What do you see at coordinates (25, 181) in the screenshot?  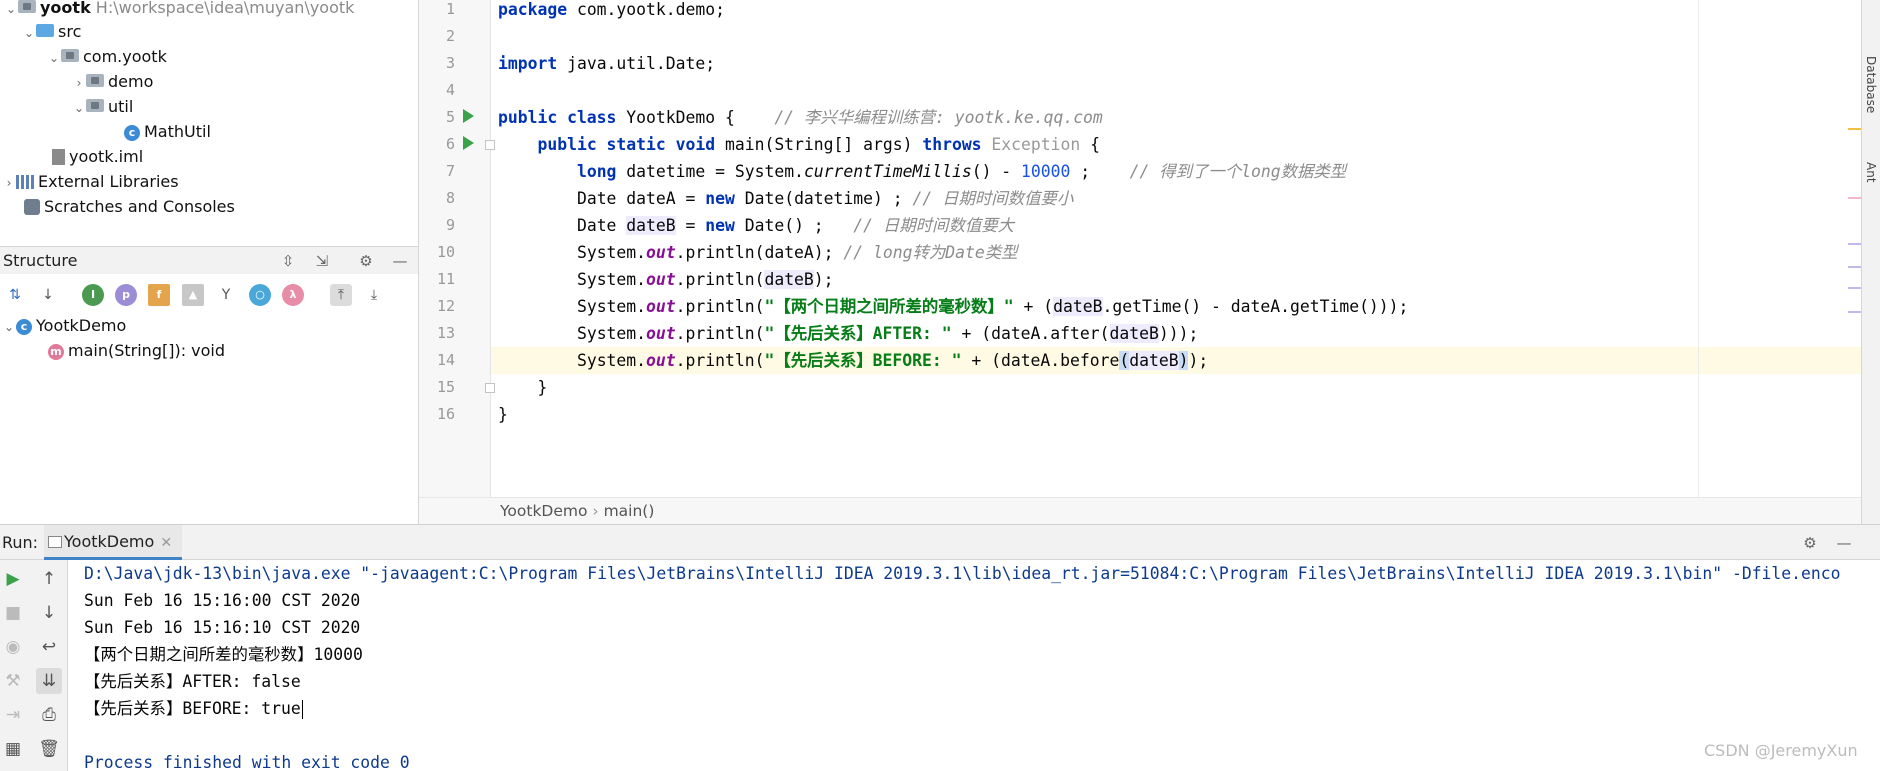 I see `library-icon` at bounding box center [25, 181].